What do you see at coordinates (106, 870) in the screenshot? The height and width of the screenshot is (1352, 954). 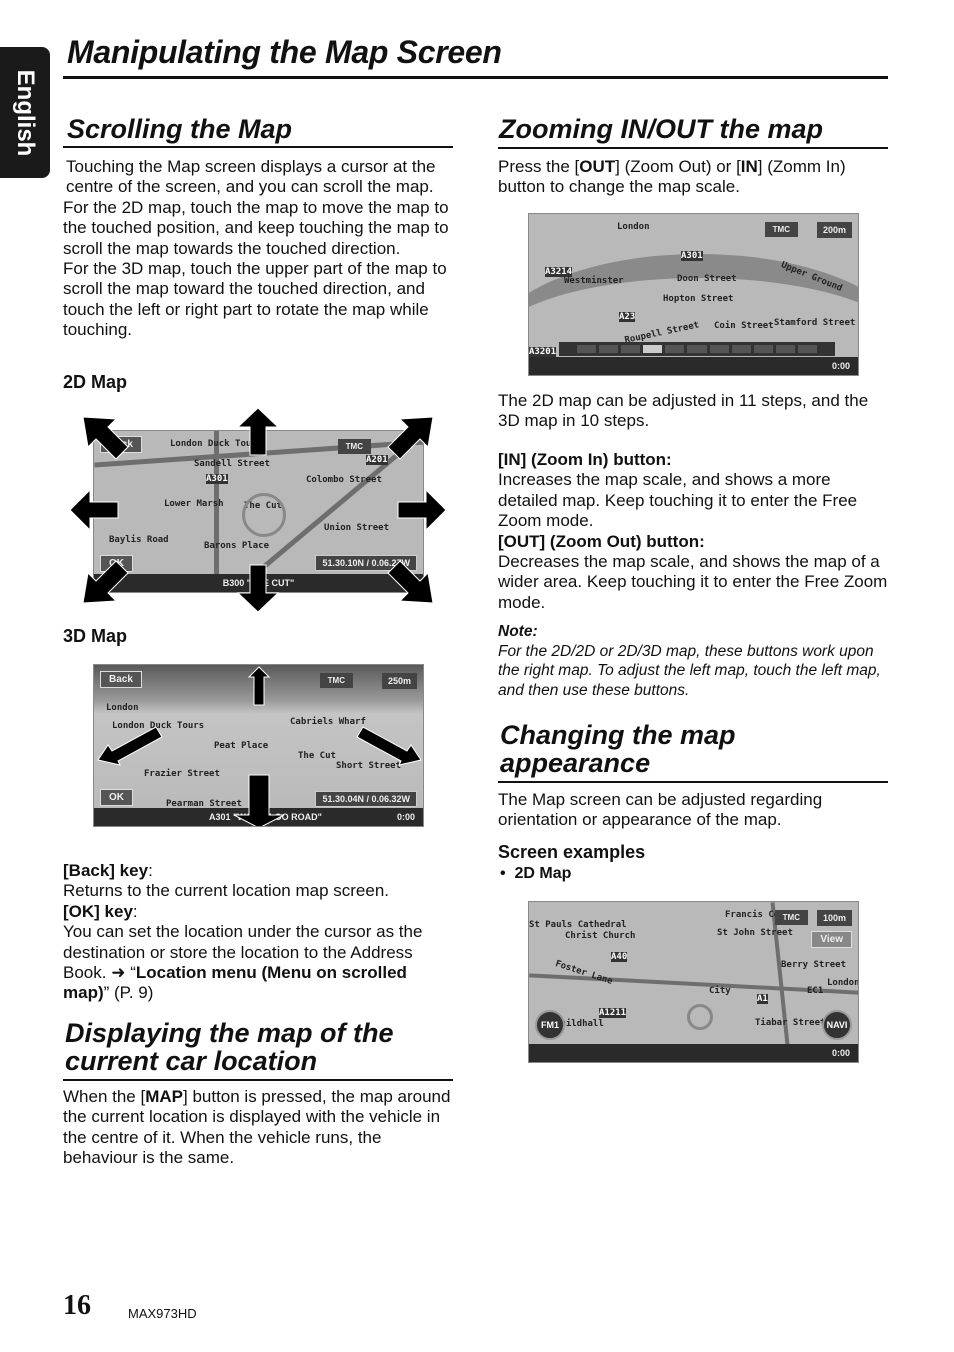 I see `back-key-label: [Back] key` at bounding box center [106, 870].